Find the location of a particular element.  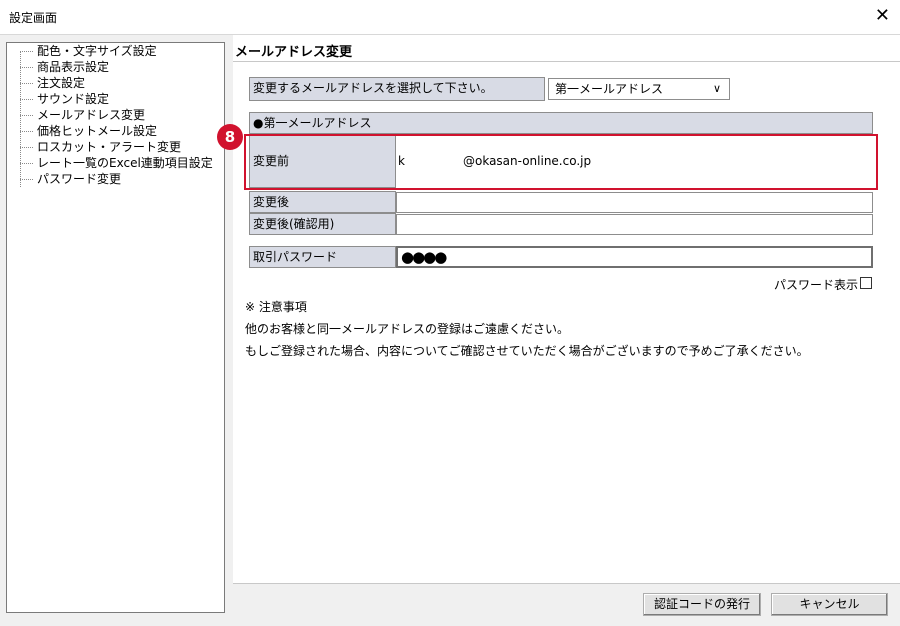

step-badge: 8 is located at coordinates (230, 137).